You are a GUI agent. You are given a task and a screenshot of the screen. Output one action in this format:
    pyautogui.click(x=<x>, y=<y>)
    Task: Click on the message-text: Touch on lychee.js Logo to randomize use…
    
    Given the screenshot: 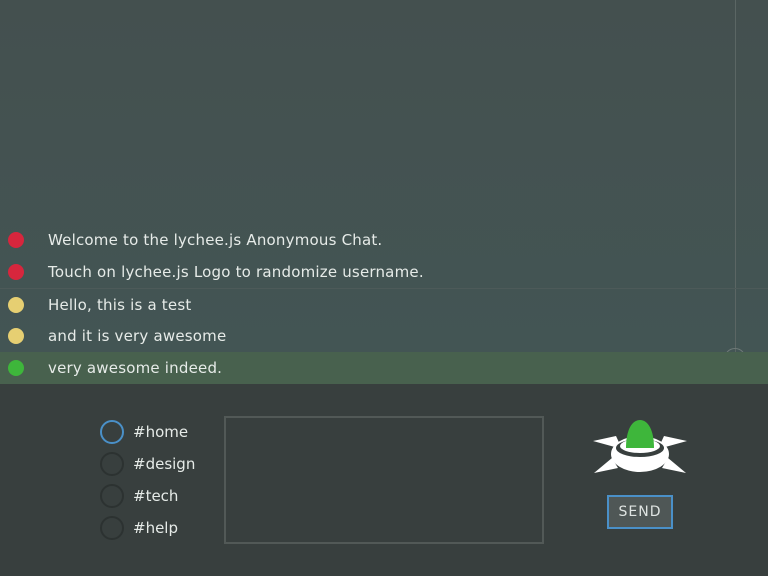 What is the action you would take?
    pyautogui.click(x=236, y=272)
    